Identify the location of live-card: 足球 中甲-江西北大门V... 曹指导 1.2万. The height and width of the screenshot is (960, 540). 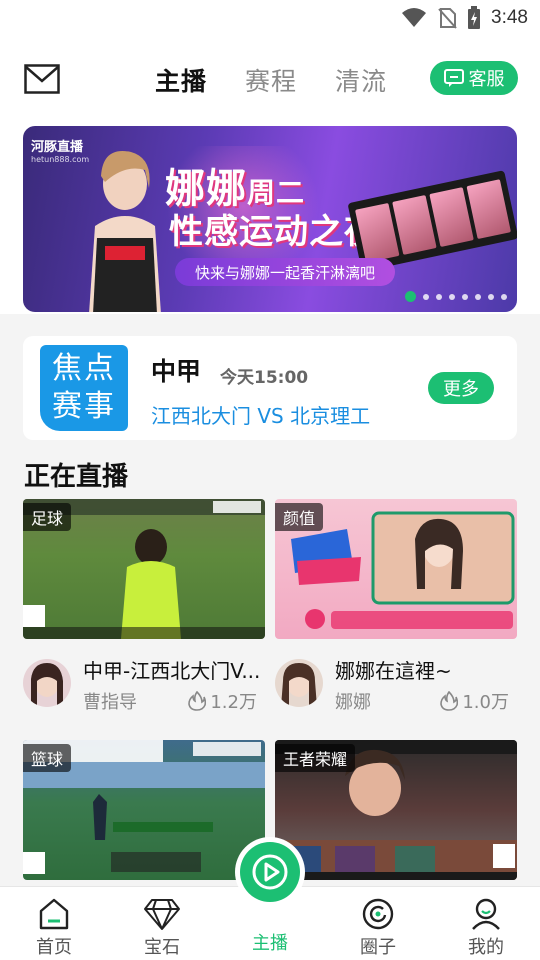
(144, 606).